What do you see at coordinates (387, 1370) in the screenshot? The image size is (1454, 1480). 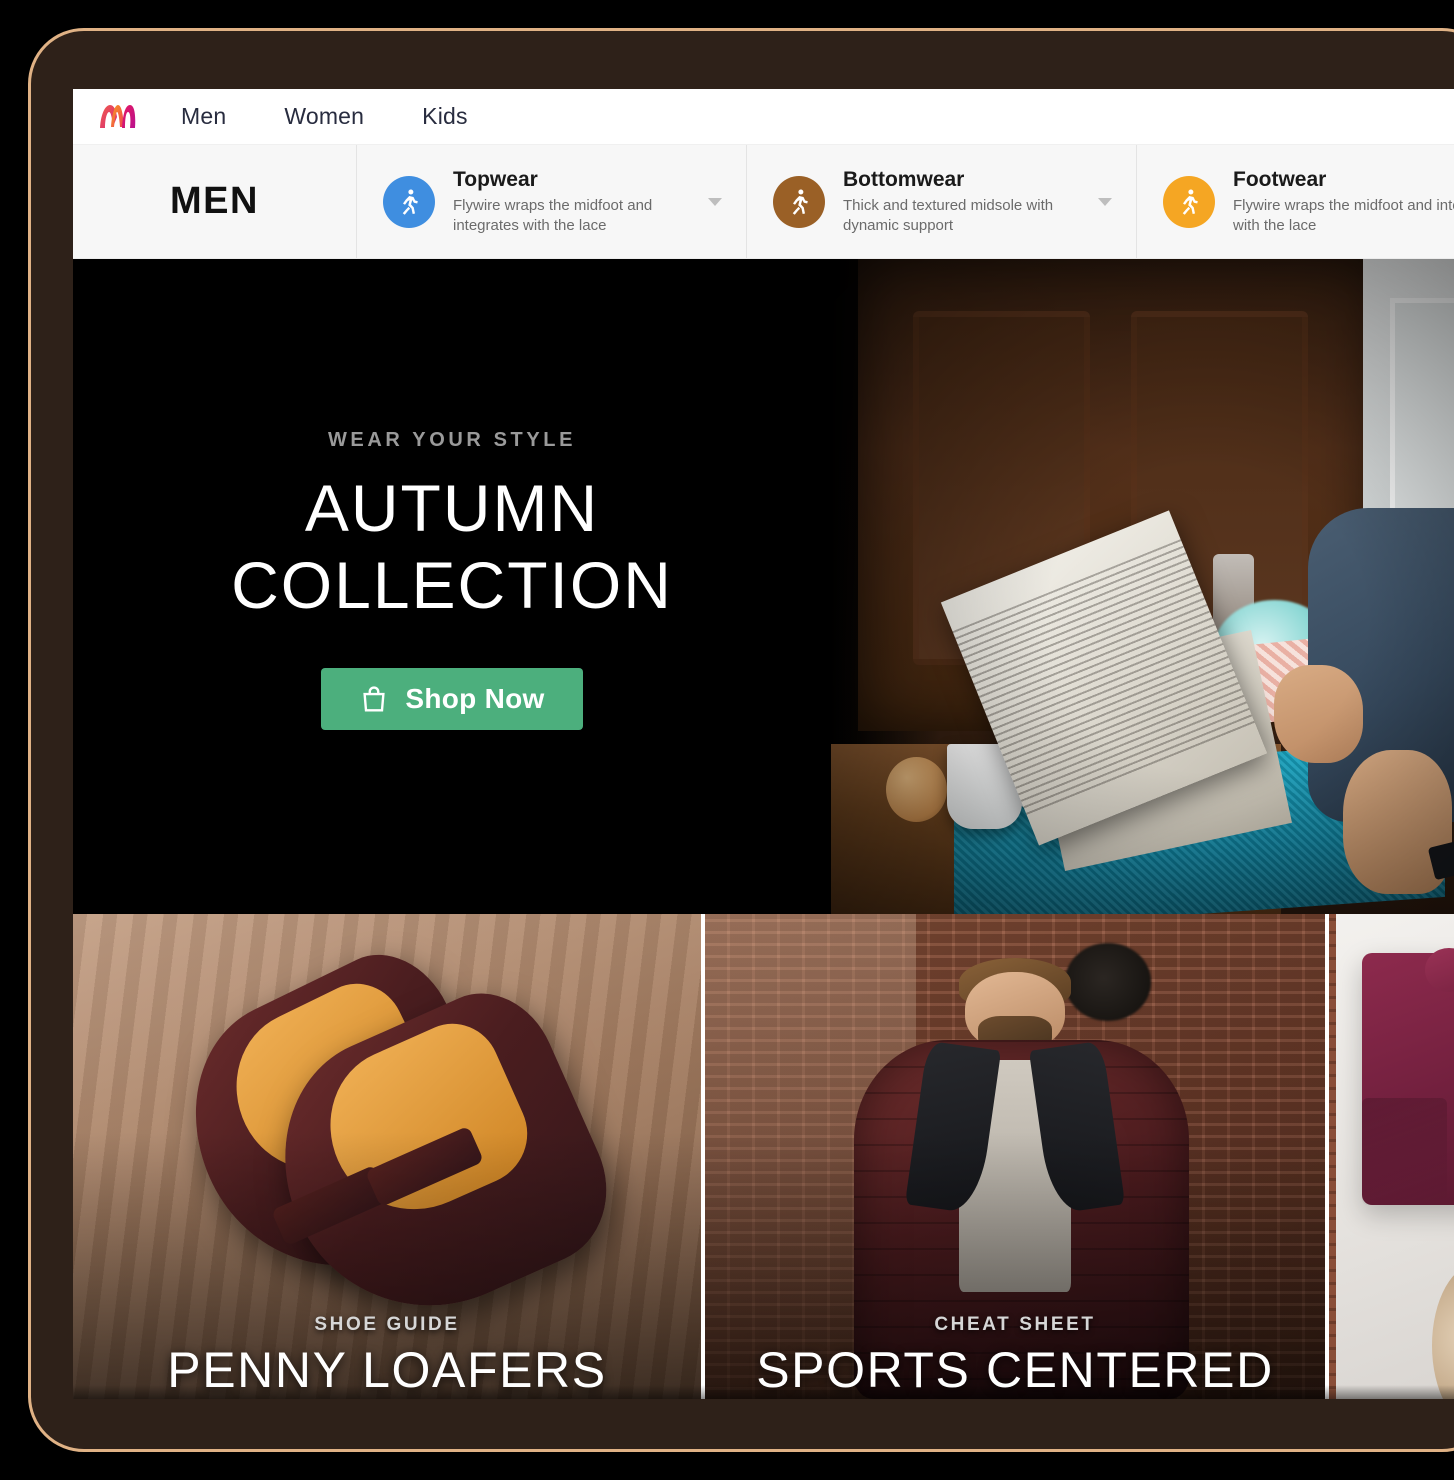 I see `promo-title: PENNY LOAFERS` at bounding box center [387, 1370].